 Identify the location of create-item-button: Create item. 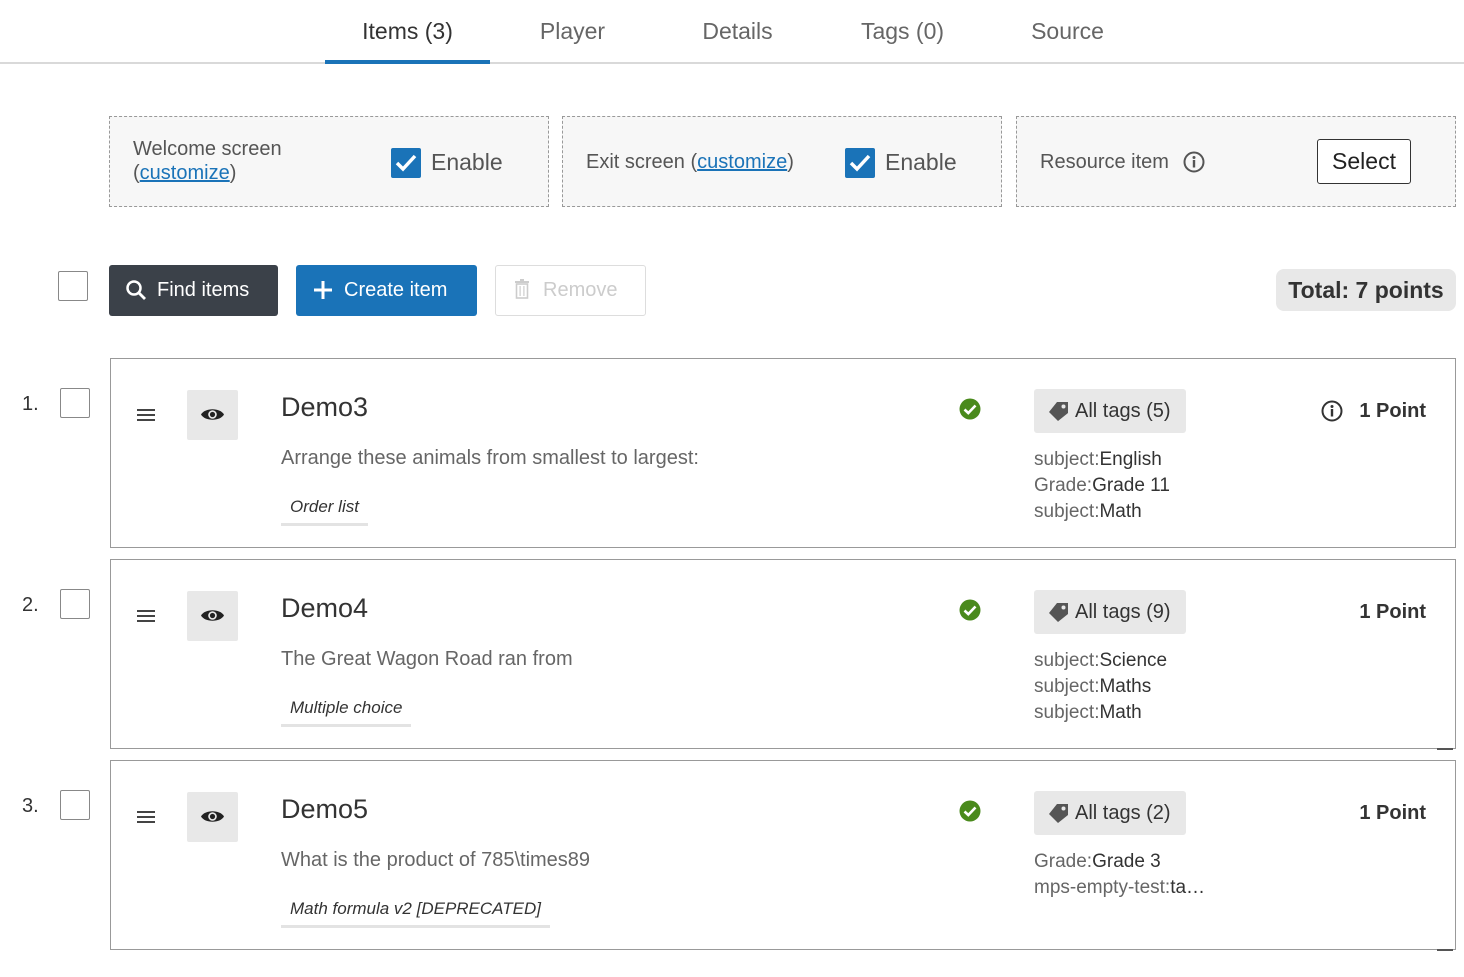
(386, 290).